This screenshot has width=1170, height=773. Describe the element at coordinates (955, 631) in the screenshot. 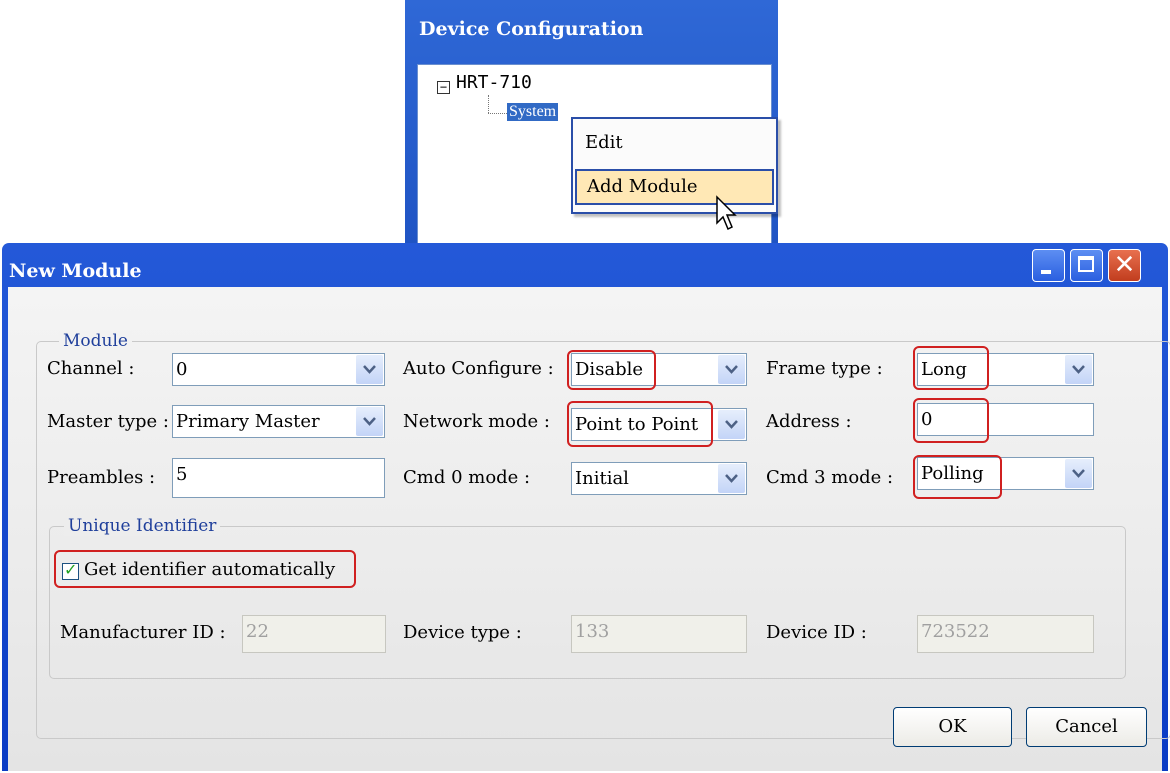

I see `device-id-value: 723522` at that location.